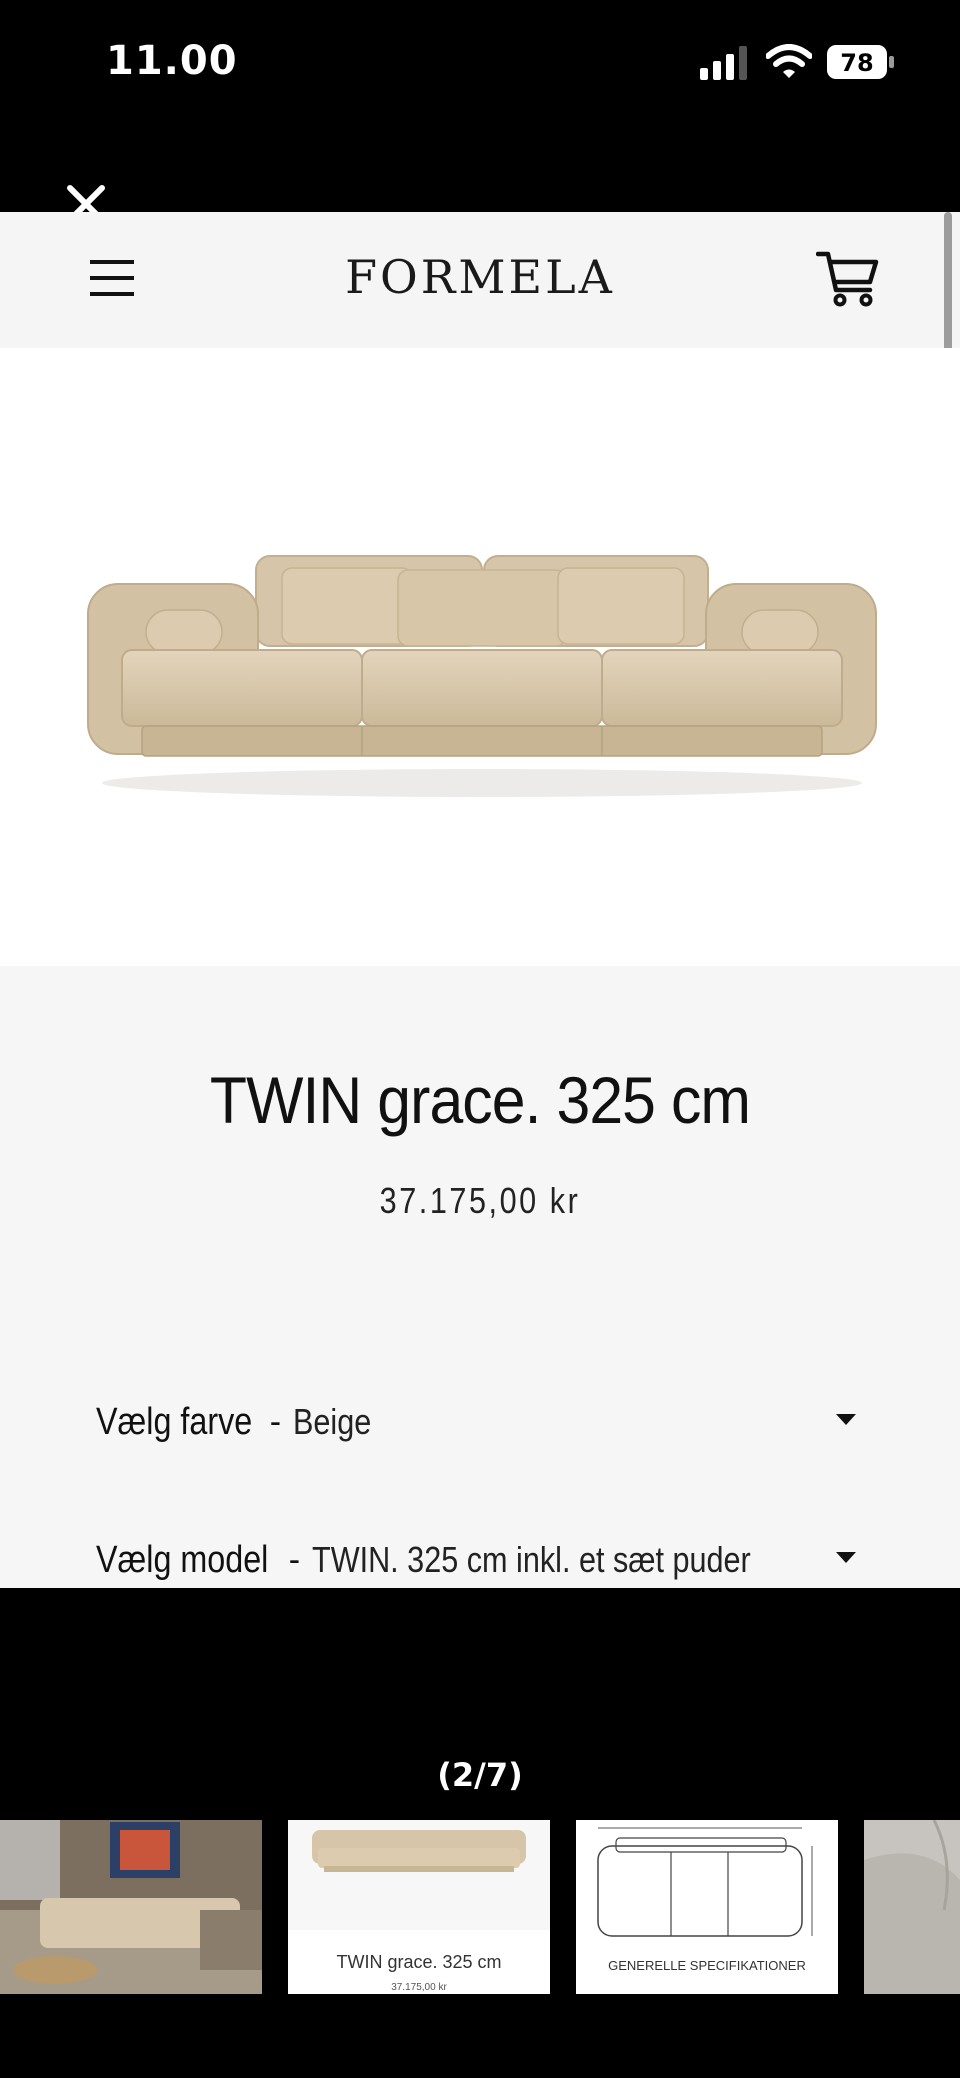 This screenshot has width=960, height=2078. Describe the element at coordinates (789, 61) in the screenshot. I see `wifi-icon` at that location.